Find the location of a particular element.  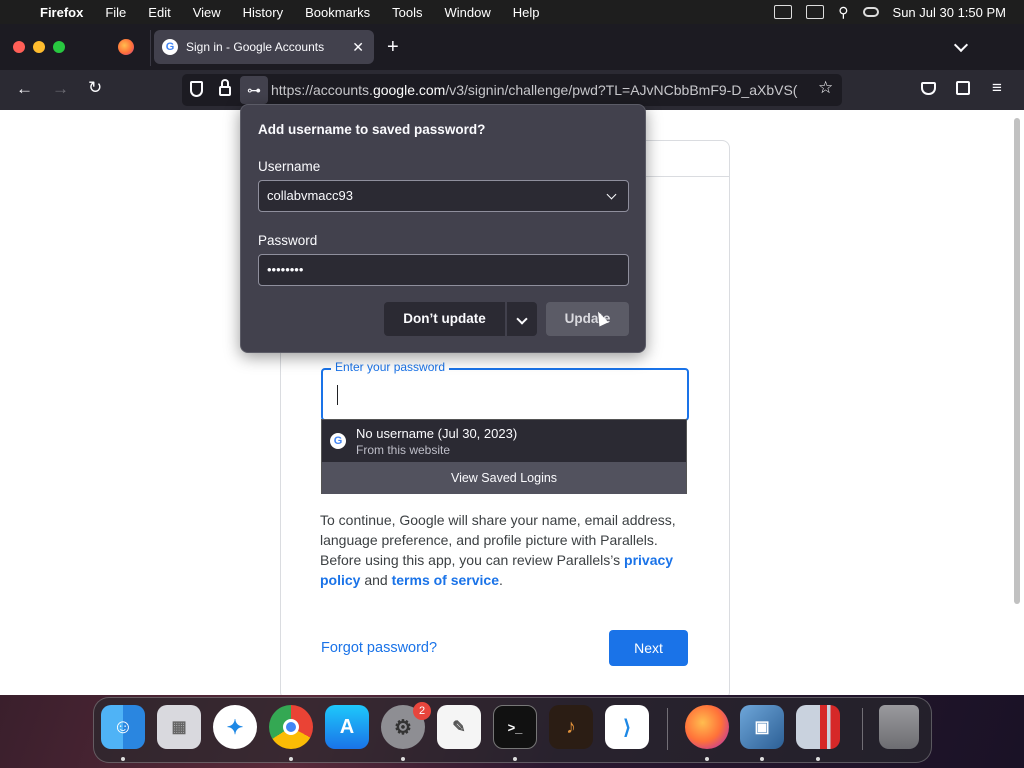

tab-google-signin: G Sign in - Google Accounts ✕ is located at coordinates (264, 47).